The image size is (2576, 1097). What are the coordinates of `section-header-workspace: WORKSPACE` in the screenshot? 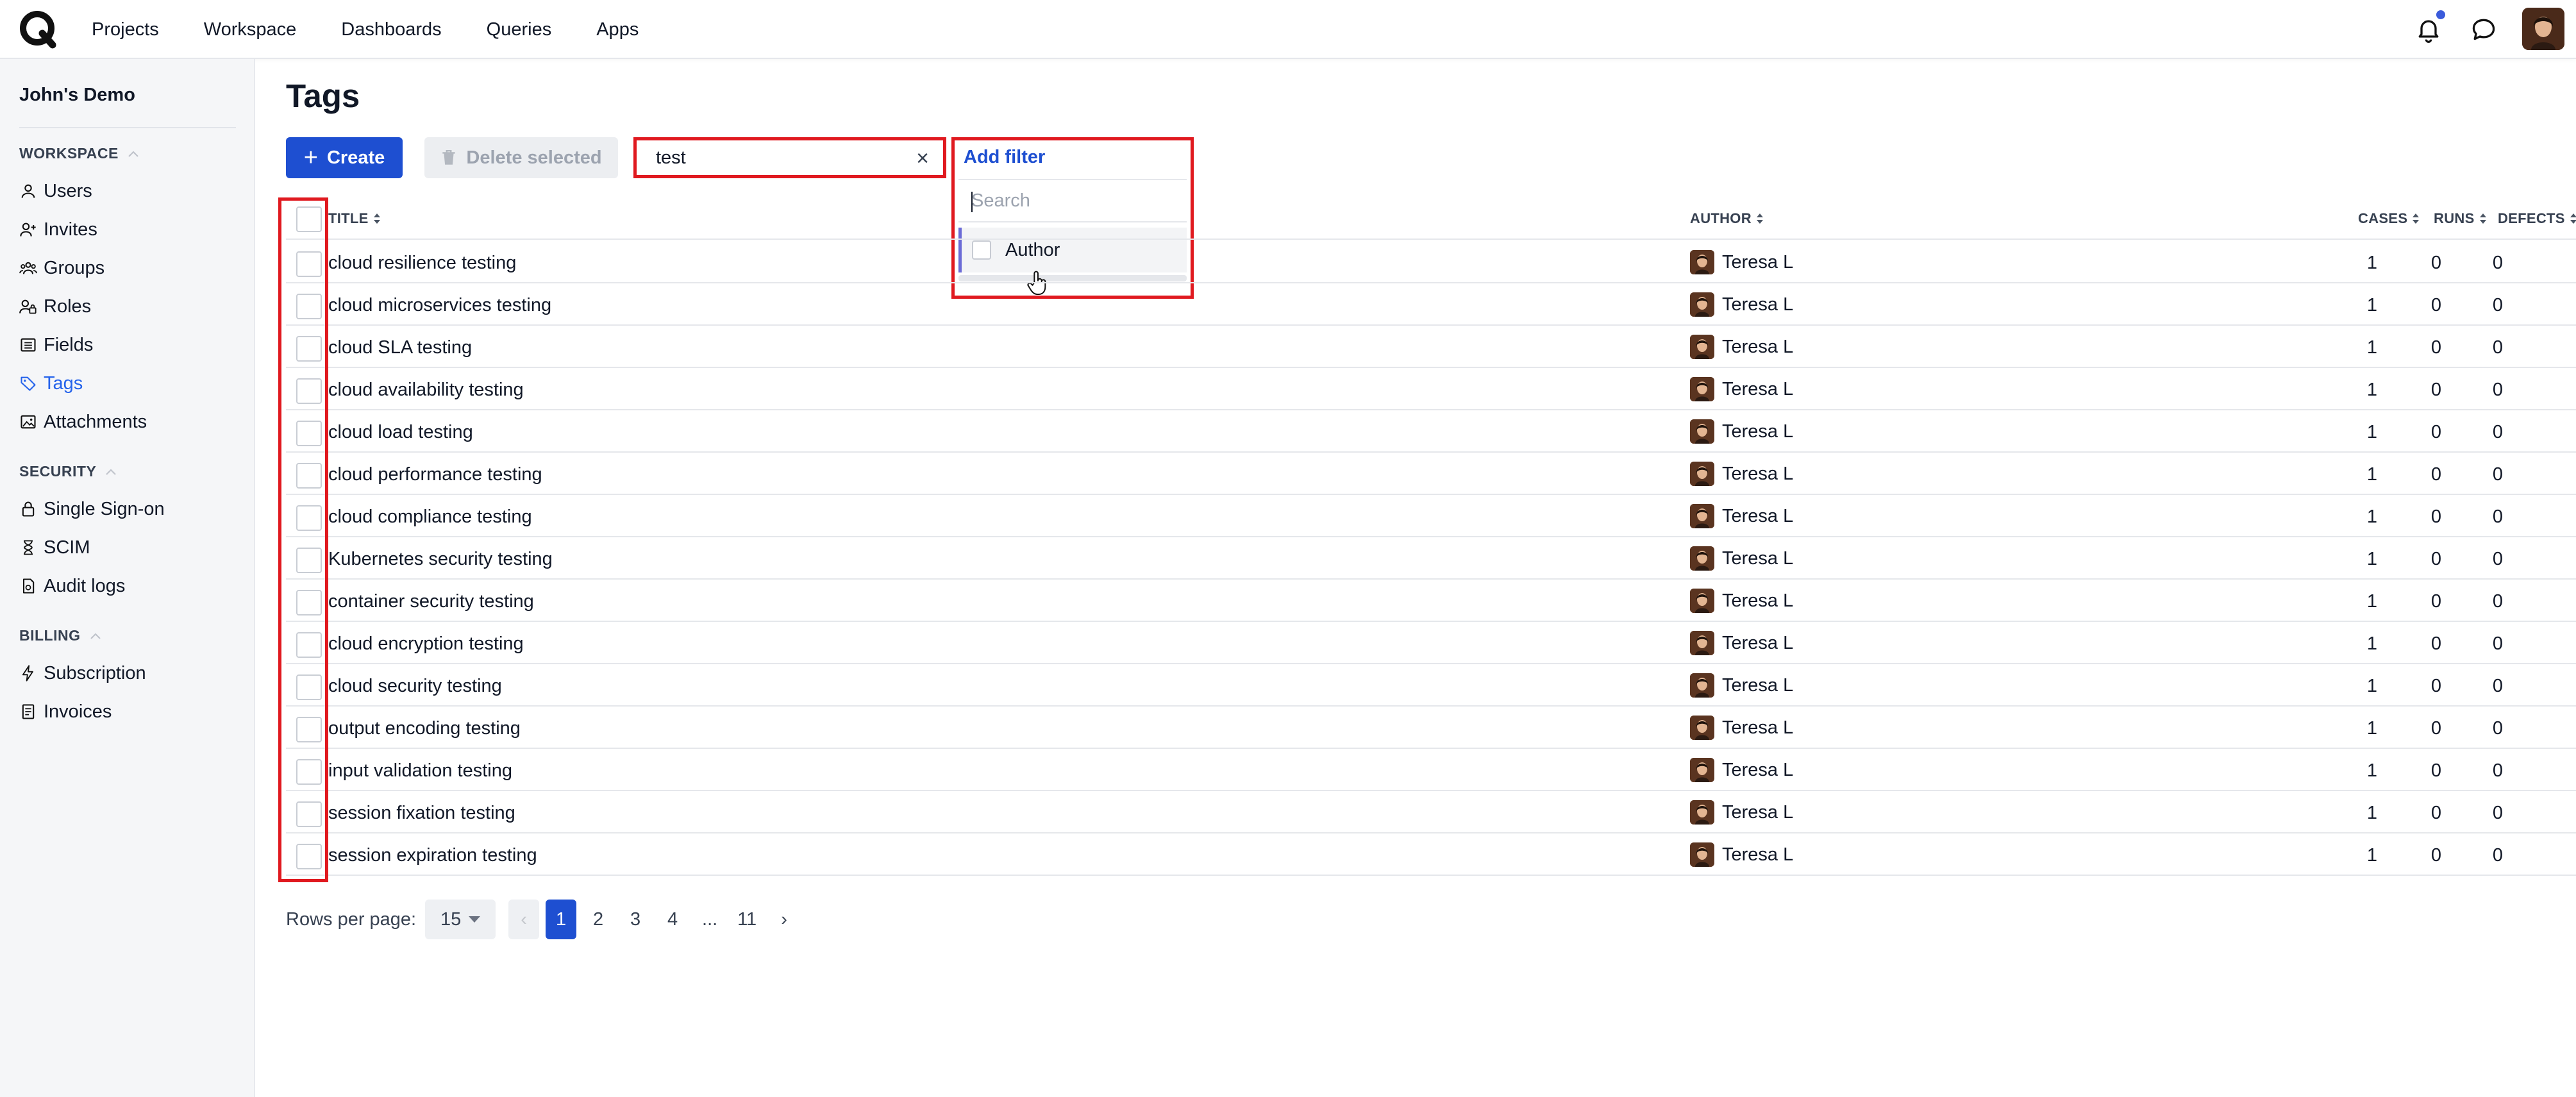 It's located at (79, 153).